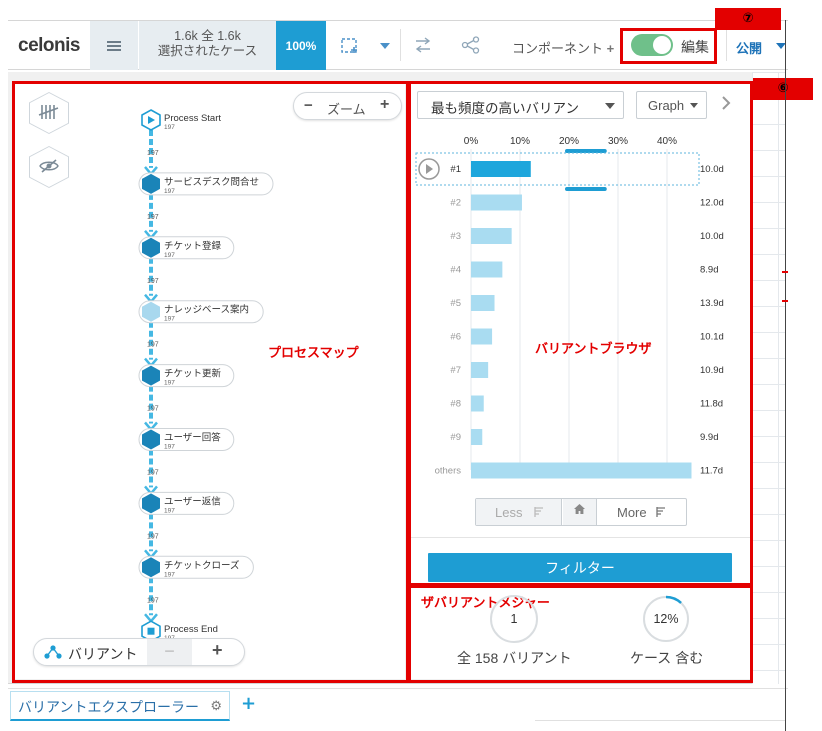 This screenshot has width=822, height=731. Describe the element at coordinates (783, 89) in the screenshot. I see `marker-6: ⑥` at that location.